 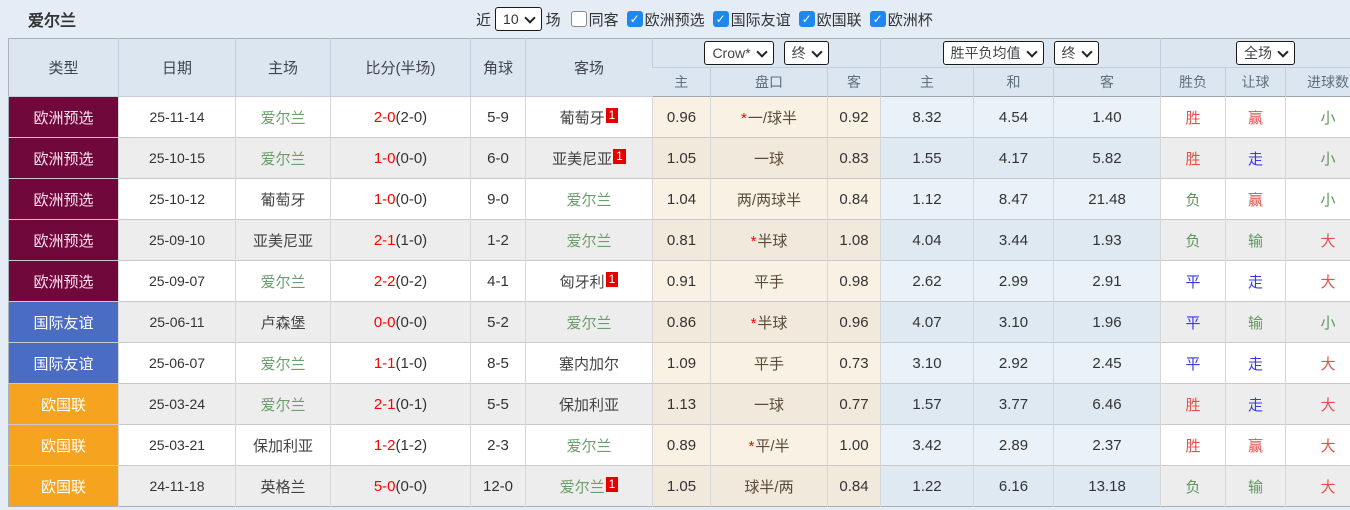 I want to click on cell-score: 2-2(0-2), so click(x=400, y=281).